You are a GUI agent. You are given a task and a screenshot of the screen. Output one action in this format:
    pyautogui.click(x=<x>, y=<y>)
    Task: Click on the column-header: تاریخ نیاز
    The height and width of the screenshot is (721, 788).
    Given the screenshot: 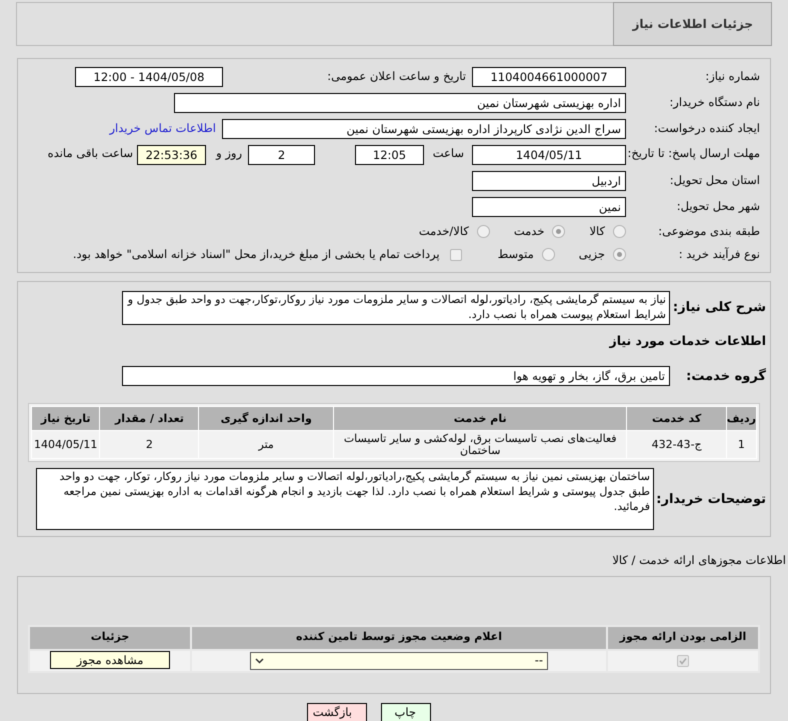 What is the action you would take?
    pyautogui.click(x=66, y=418)
    